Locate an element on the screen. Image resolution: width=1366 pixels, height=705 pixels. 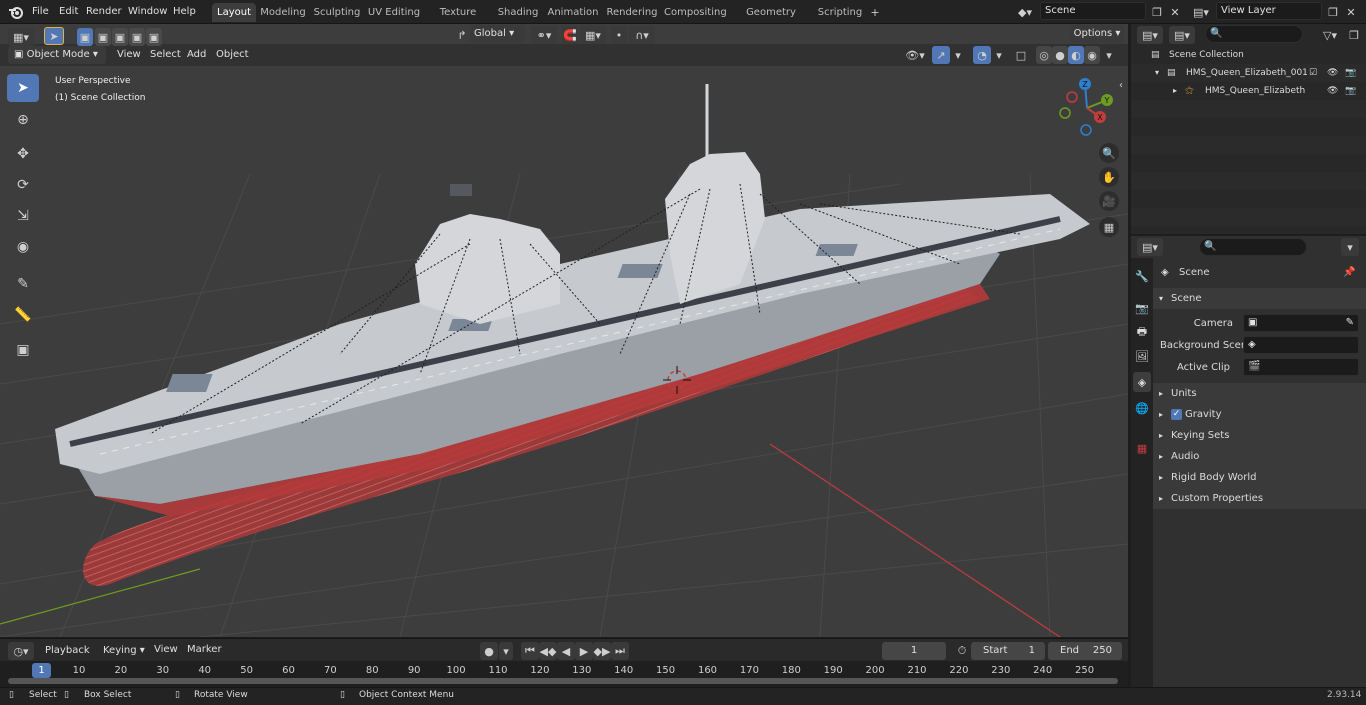
auto-keying-dropdown-icon: ▾ is located at coordinates (506, 651).